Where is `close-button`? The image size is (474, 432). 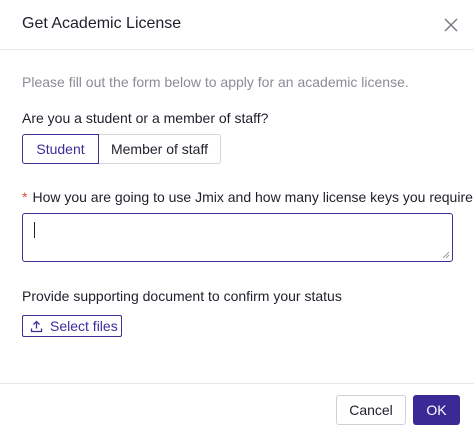 close-button is located at coordinates (451, 25).